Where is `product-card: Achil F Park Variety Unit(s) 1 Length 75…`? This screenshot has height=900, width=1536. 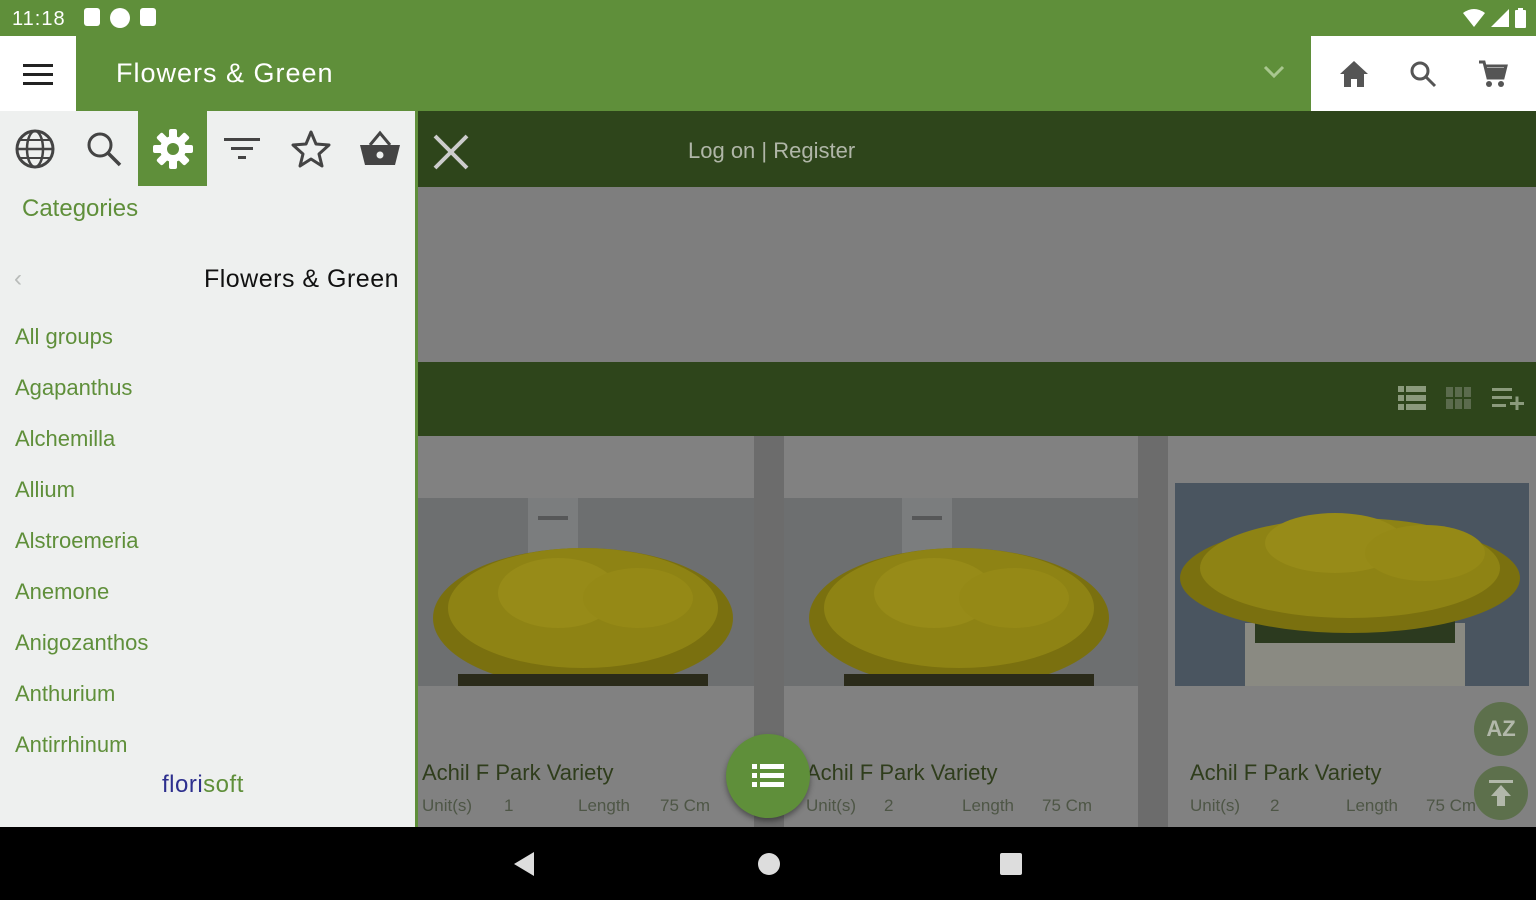 product-card: Achil F Park Variety Unit(s) 1 Length 75… is located at coordinates (586, 631).